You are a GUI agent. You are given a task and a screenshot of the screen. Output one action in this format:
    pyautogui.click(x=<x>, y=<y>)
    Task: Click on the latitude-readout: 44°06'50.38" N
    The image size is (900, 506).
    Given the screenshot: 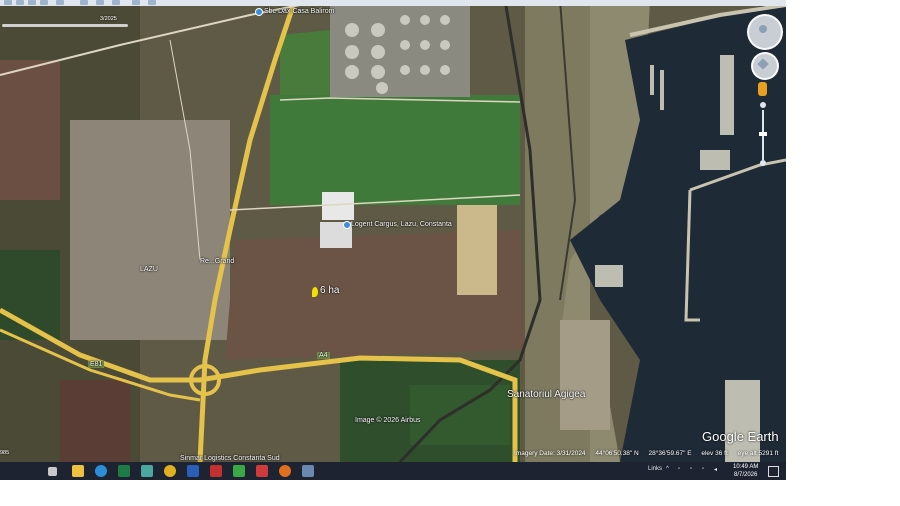 What is the action you would take?
    pyautogui.click(x=617, y=453)
    